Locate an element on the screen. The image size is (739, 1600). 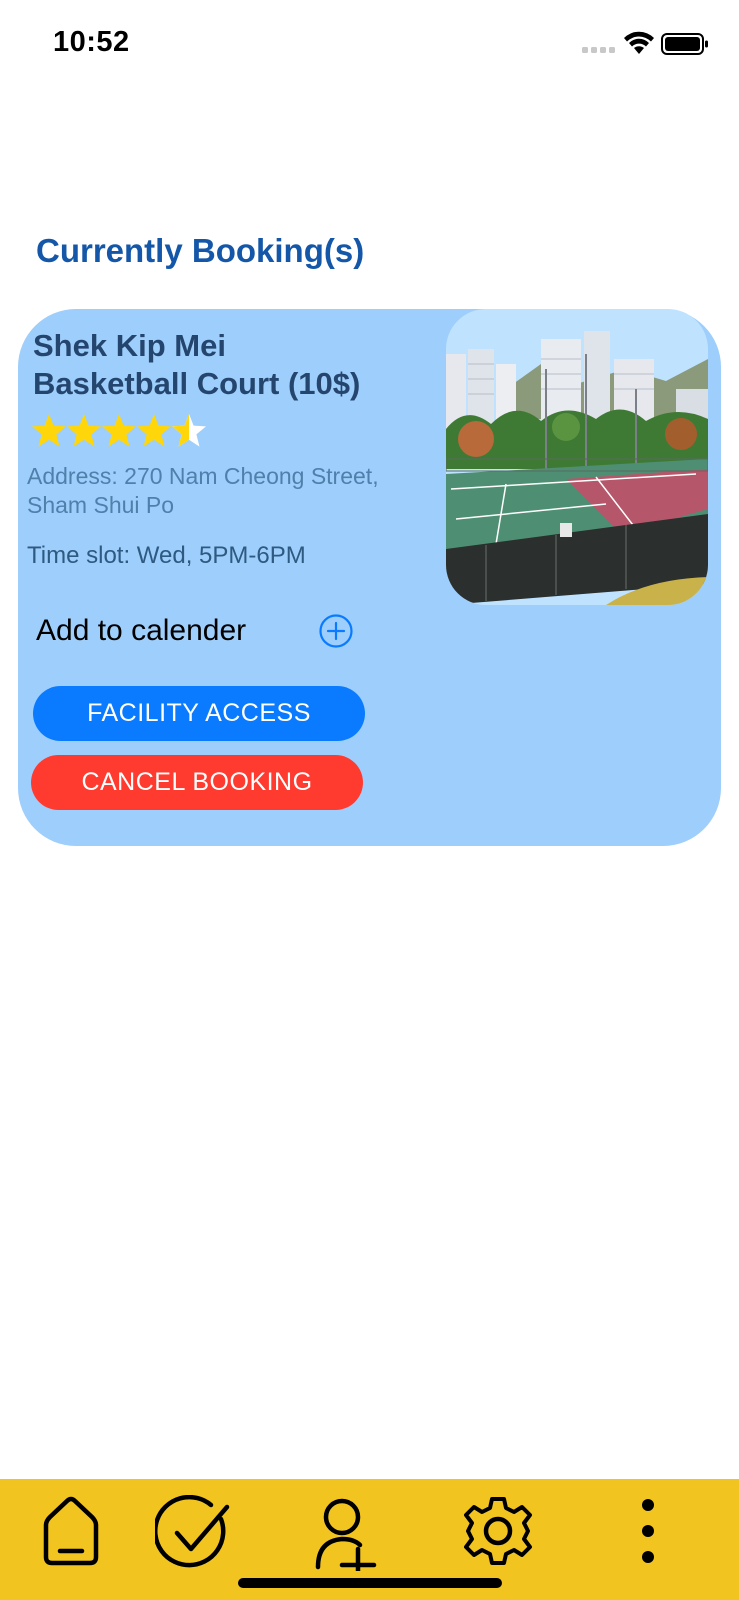
more-vertical-icon is located at coordinates (648, 1531).